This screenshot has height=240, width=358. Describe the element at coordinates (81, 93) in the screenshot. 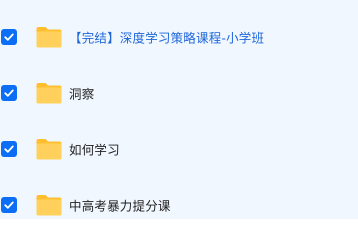

I see `file-name: 洞察` at that location.